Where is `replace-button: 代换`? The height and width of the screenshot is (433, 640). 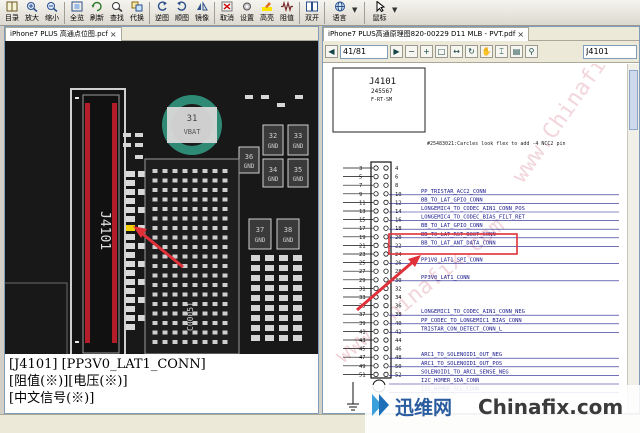 replace-button: 代换 is located at coordinates (137, 13).